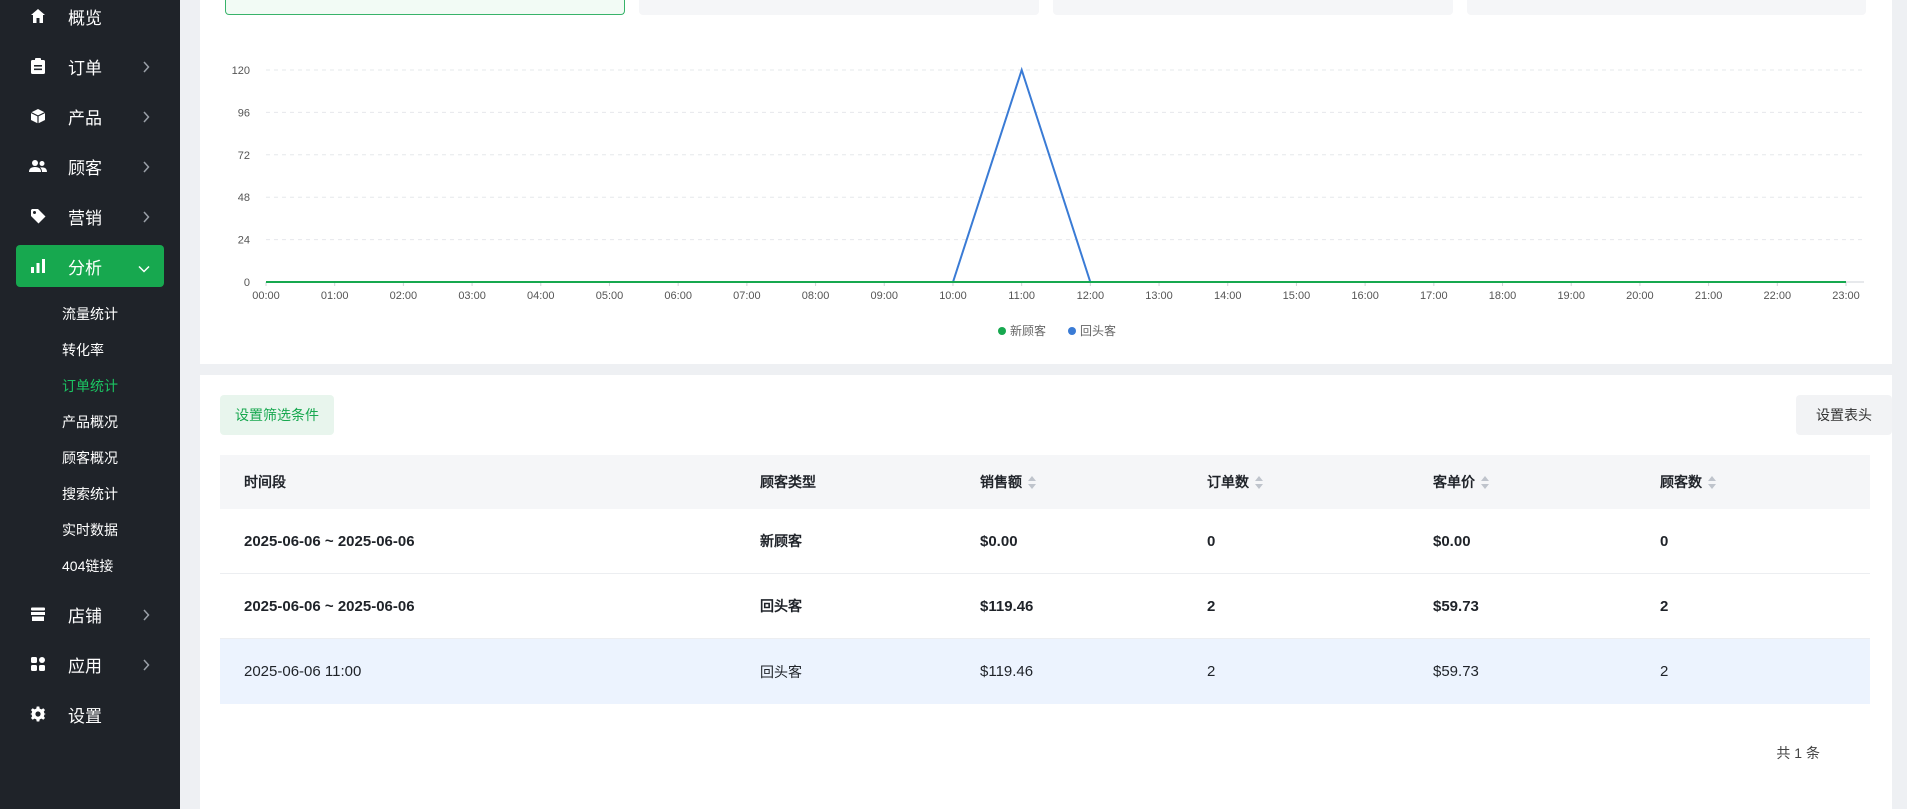  I want to click on bar-chart-icon, so click(38, 266).